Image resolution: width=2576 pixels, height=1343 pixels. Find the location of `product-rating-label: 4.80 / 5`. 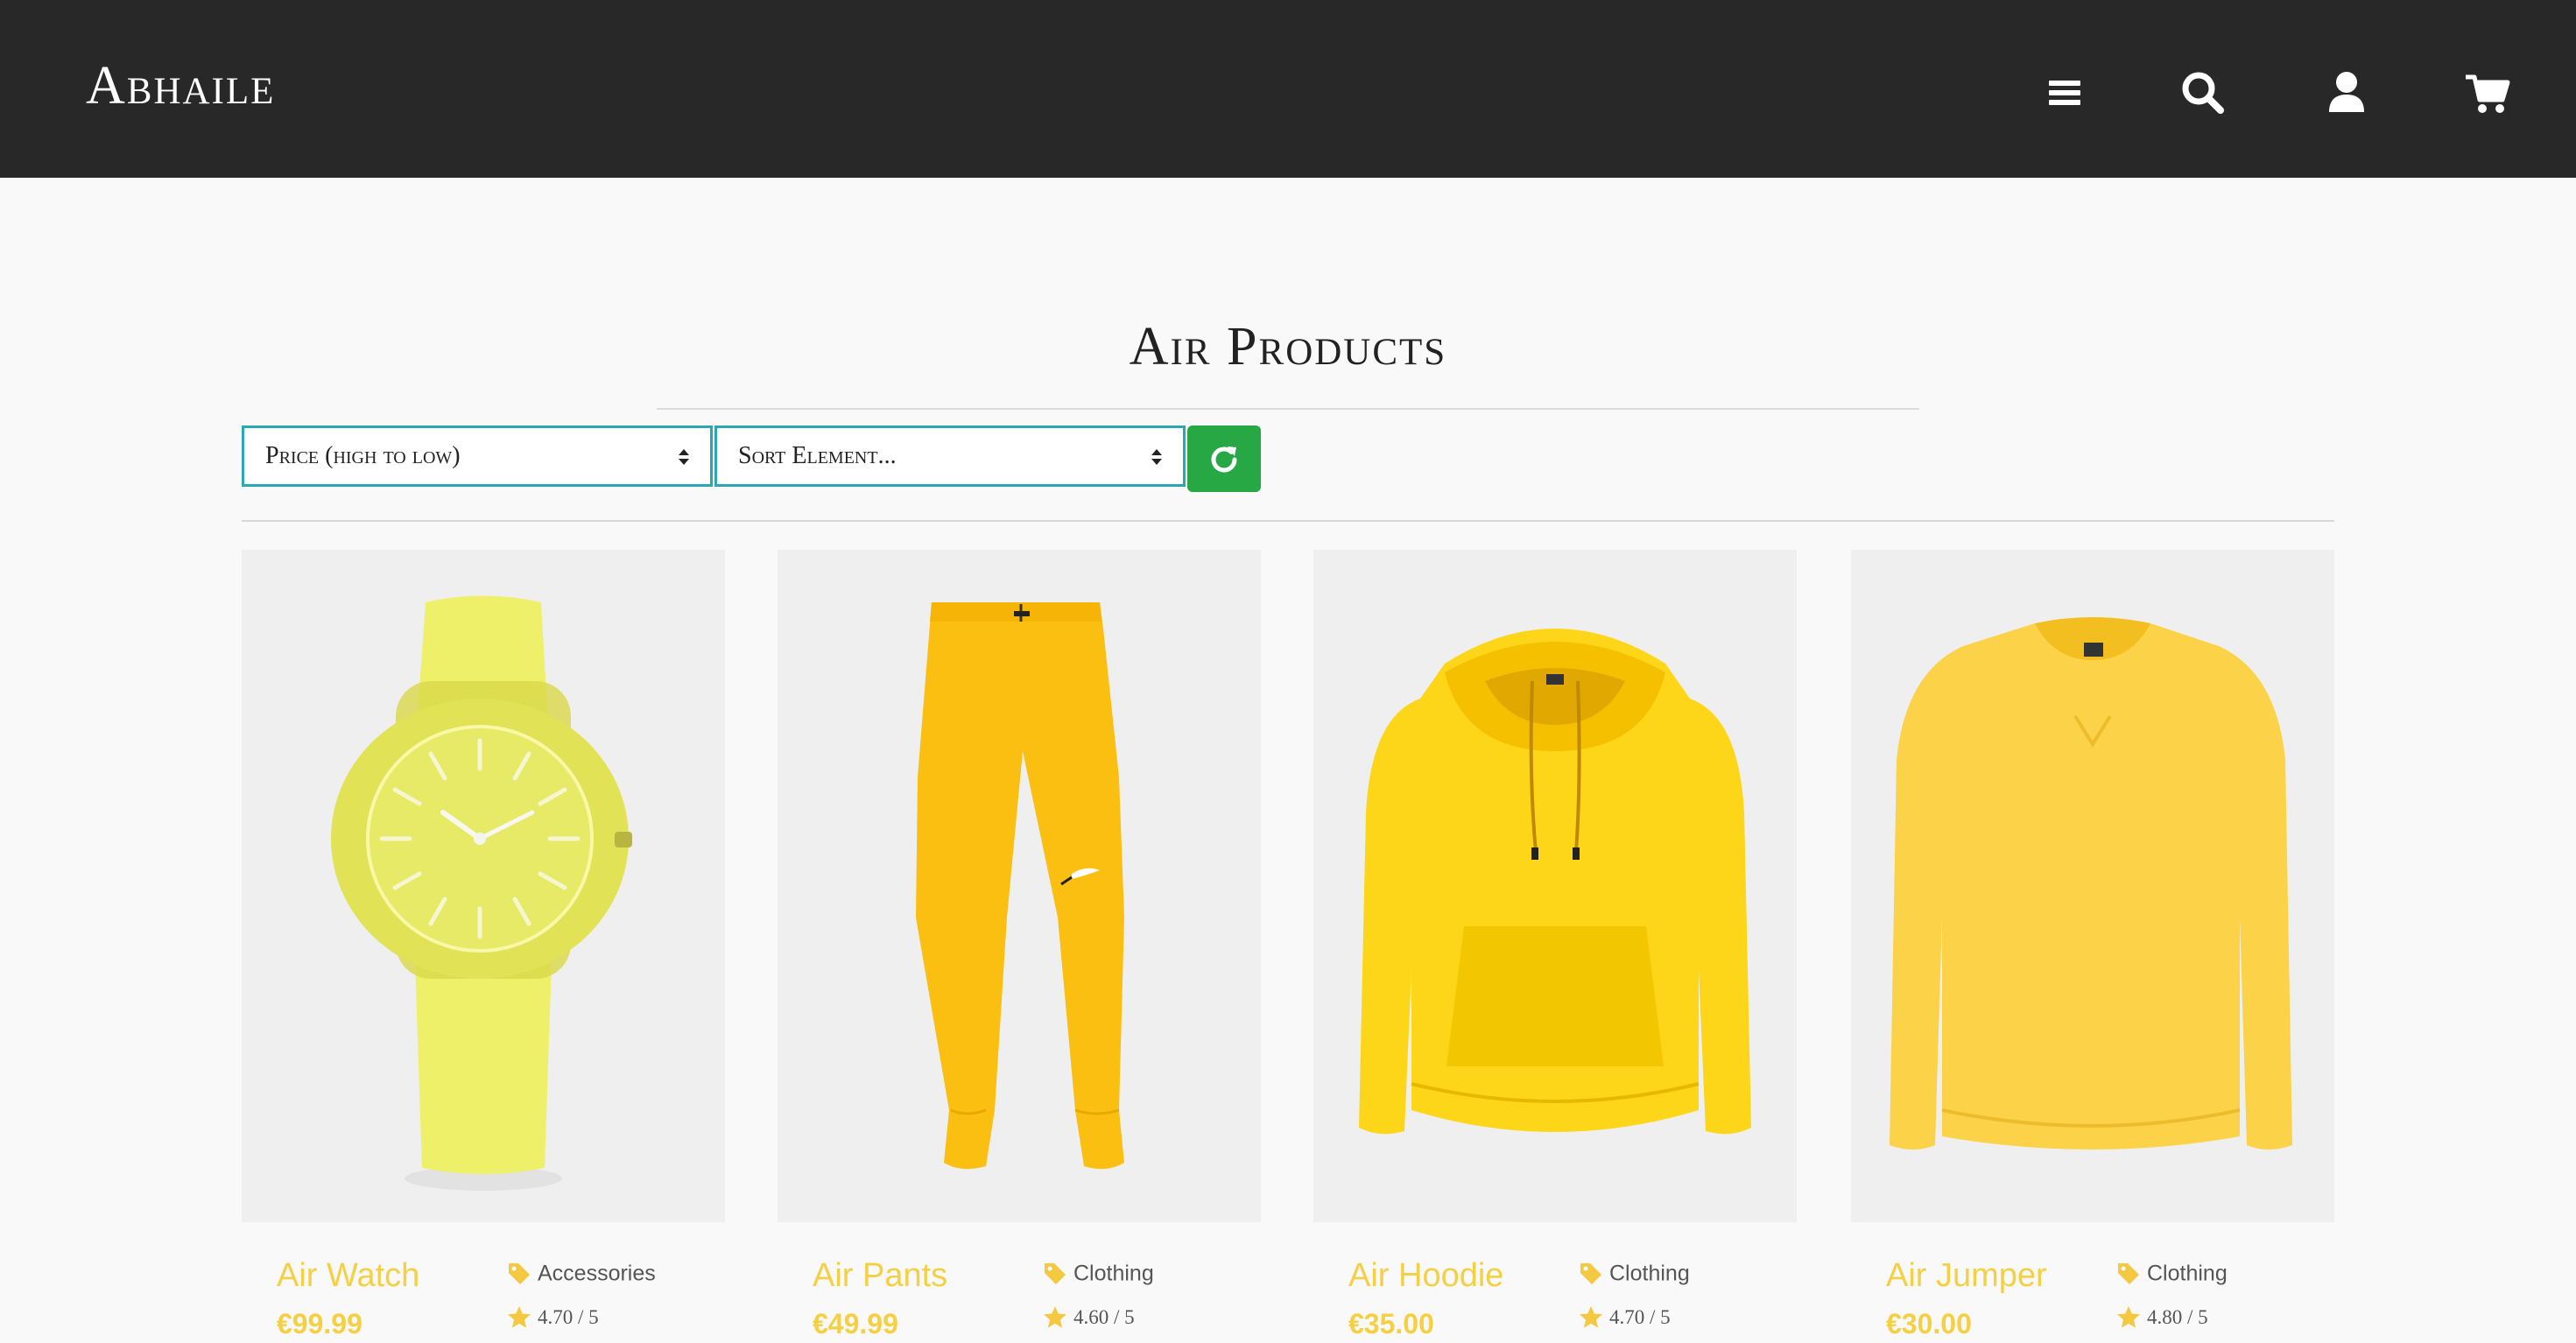

product-rating-label: 4.80 / 5 is located at coordinates (2177, 1317).